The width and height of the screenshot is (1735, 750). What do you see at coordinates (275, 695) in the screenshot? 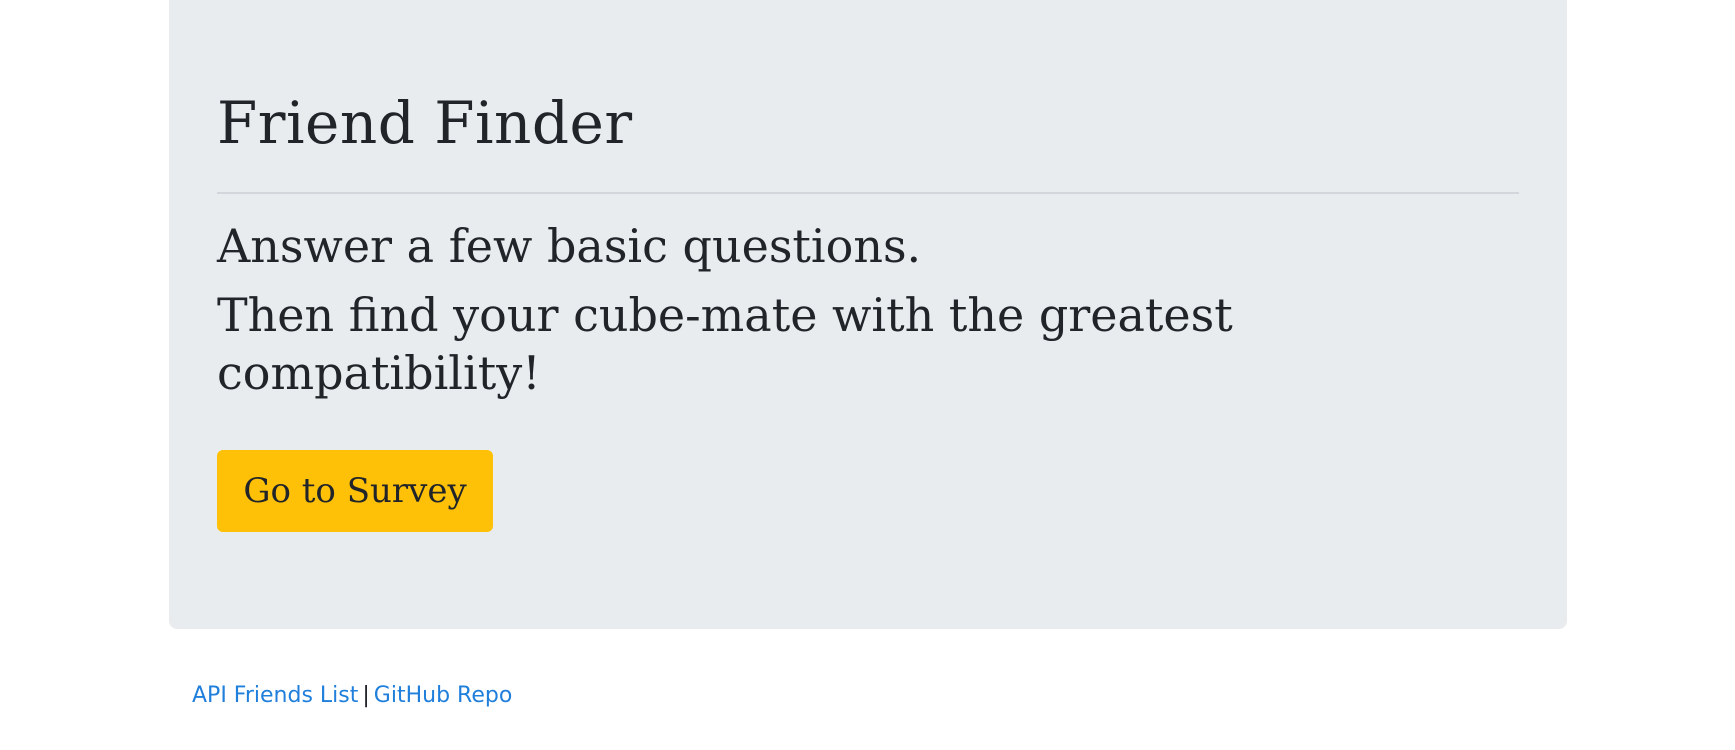
I see `api-friends-list-link: API Friends List` at bounding box center [275, 695].